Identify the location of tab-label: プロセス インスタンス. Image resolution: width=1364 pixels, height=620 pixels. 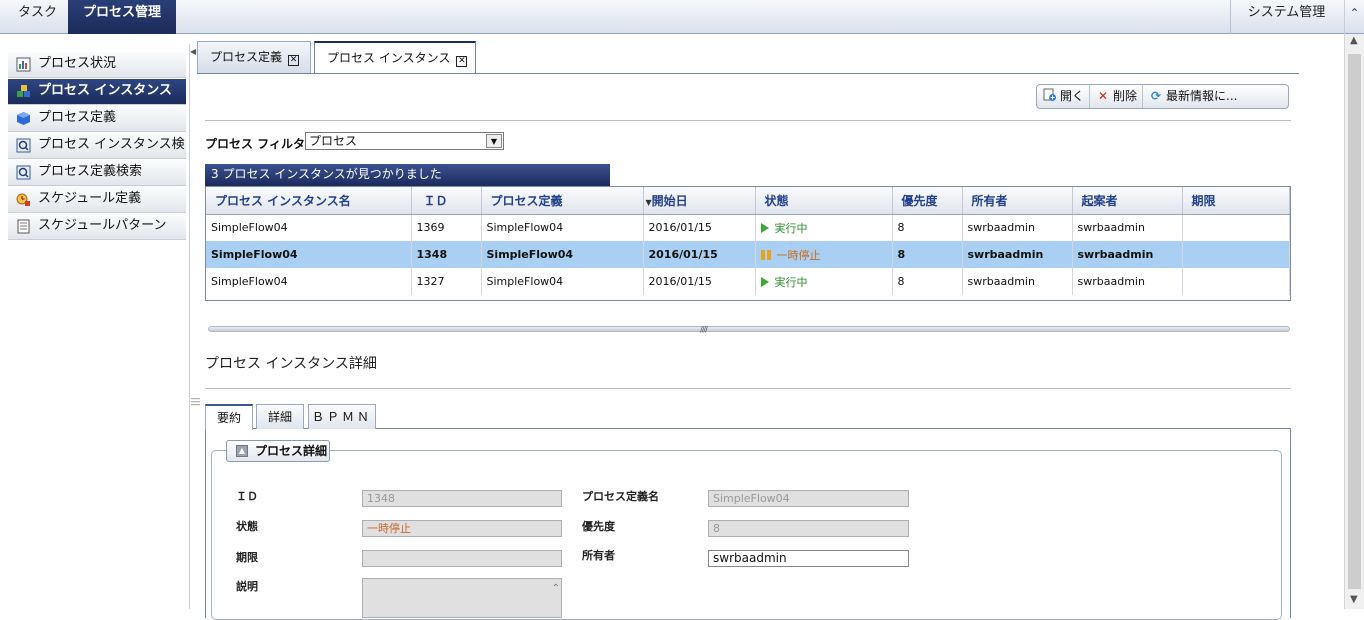
(389, 58).